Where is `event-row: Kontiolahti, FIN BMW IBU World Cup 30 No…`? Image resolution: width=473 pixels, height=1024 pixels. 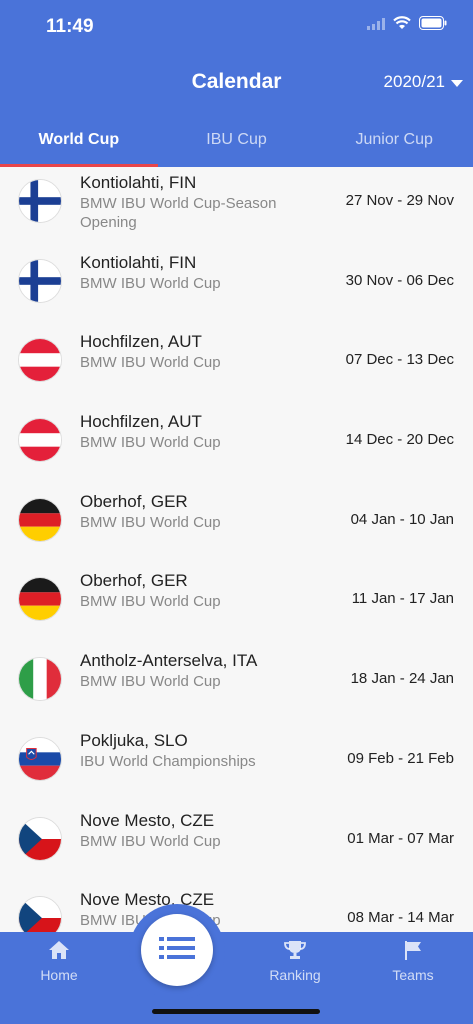
event-row: Kontiolahti, FIN BMW IBU World Cup 30 No… is located at coordinates (236, 287).